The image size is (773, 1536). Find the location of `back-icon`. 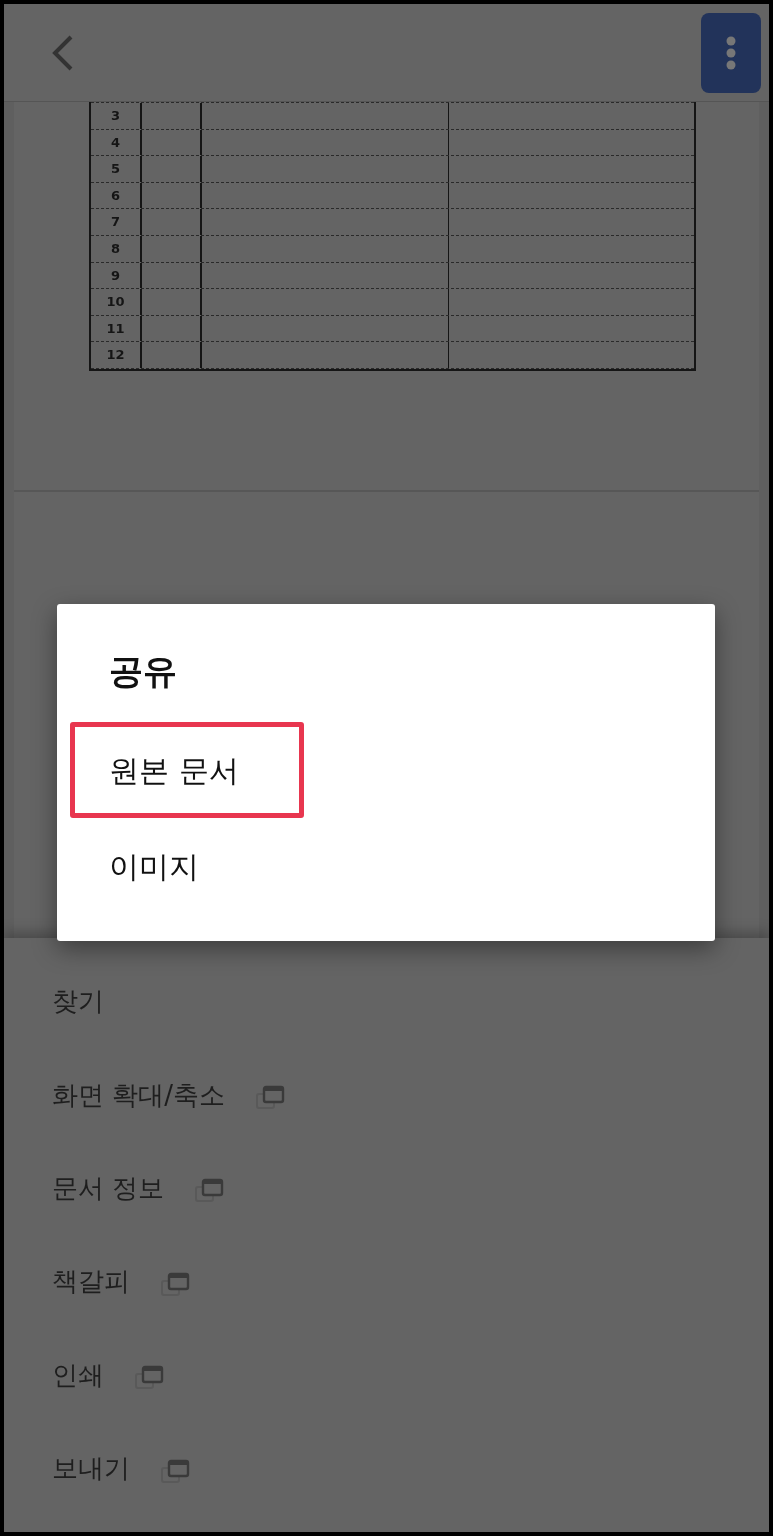

back-icon is located at coordinates (63, 52).